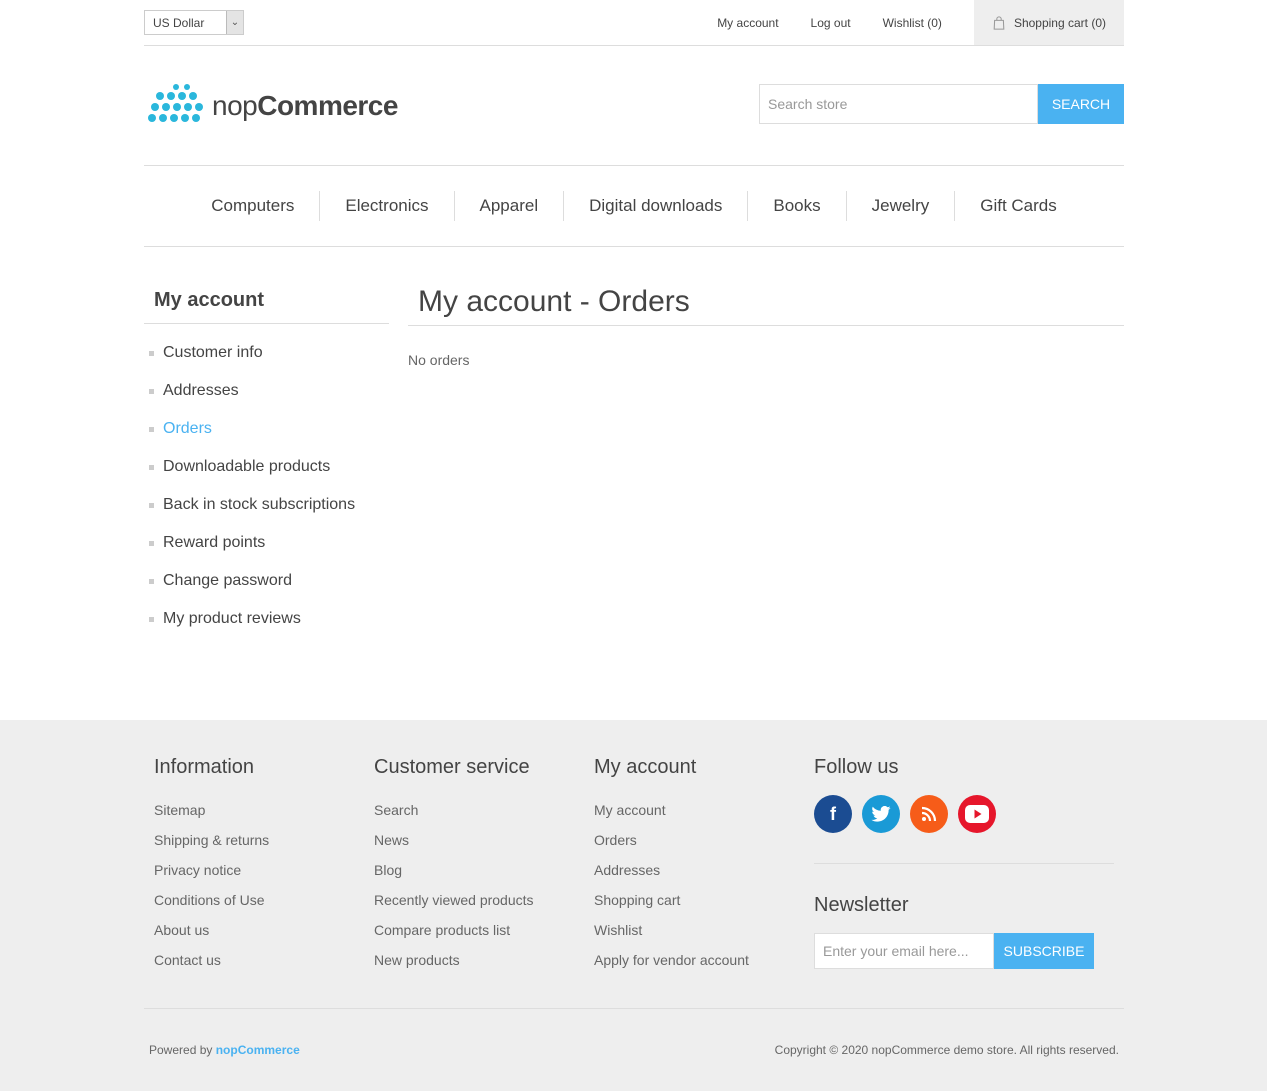  Describe the element at coordinates (831, 23) in the screenshot. I see `log-out-link: Log out` at that location.